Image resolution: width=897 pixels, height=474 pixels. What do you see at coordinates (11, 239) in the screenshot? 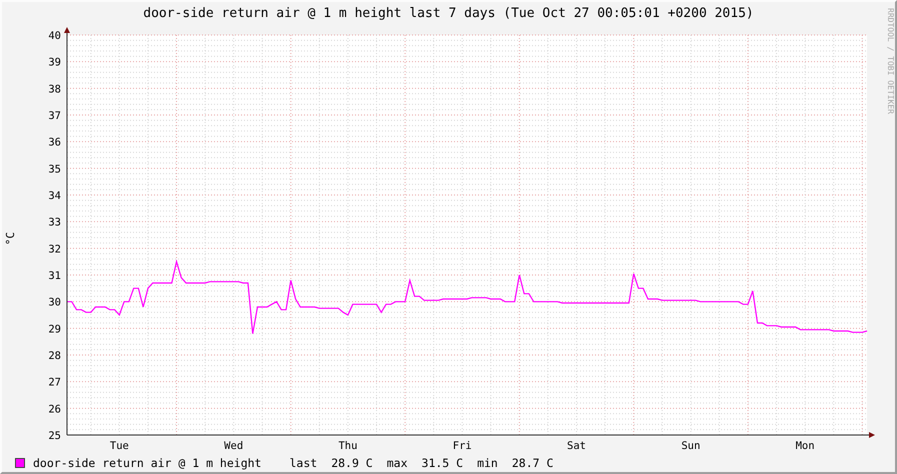
I see `y-axis-label: °C` at bounding box center [11, 239].